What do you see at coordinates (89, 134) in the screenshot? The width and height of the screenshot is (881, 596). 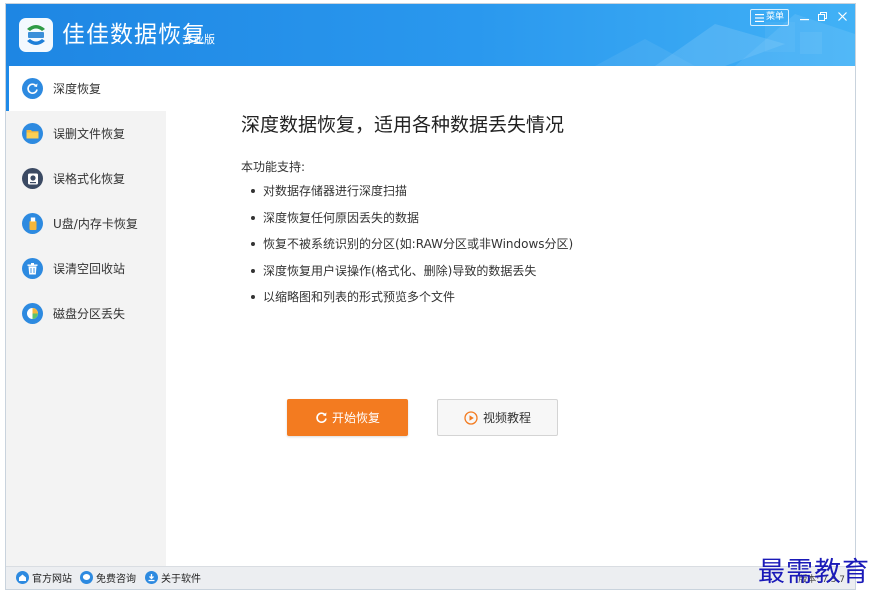 I see `sidebar-item-label: 误删文件恢复` at bounding box center [89, 134].